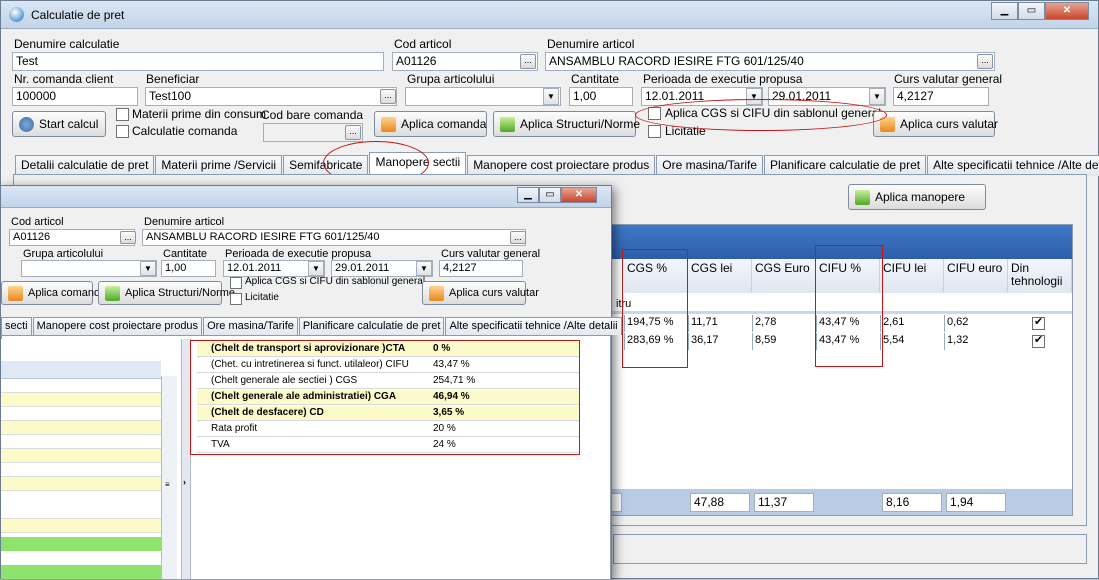 This screenshot has height=580, width=1099. I want to click on header-cifu-lei: CIFU lei, so click(912, 276).